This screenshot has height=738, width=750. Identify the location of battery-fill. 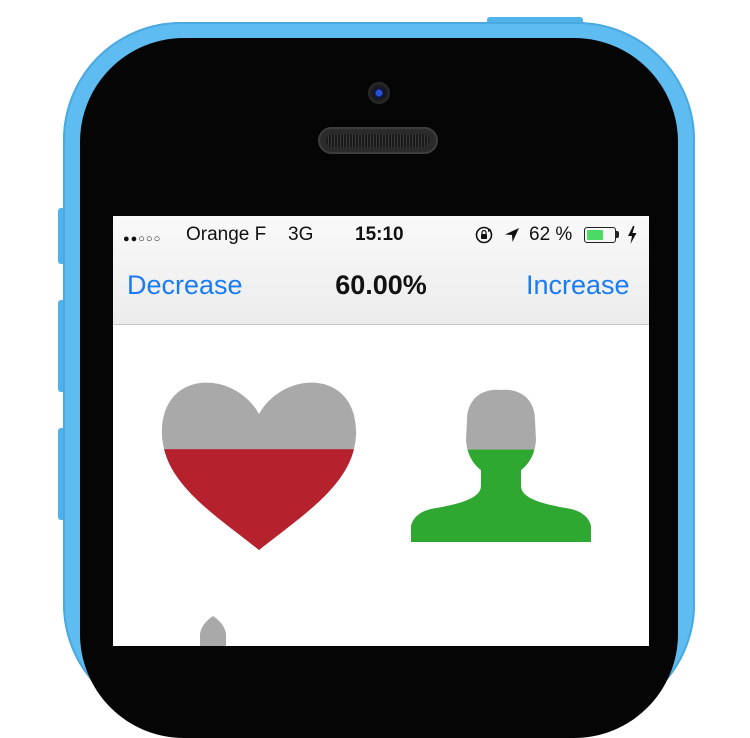
(595, 235).